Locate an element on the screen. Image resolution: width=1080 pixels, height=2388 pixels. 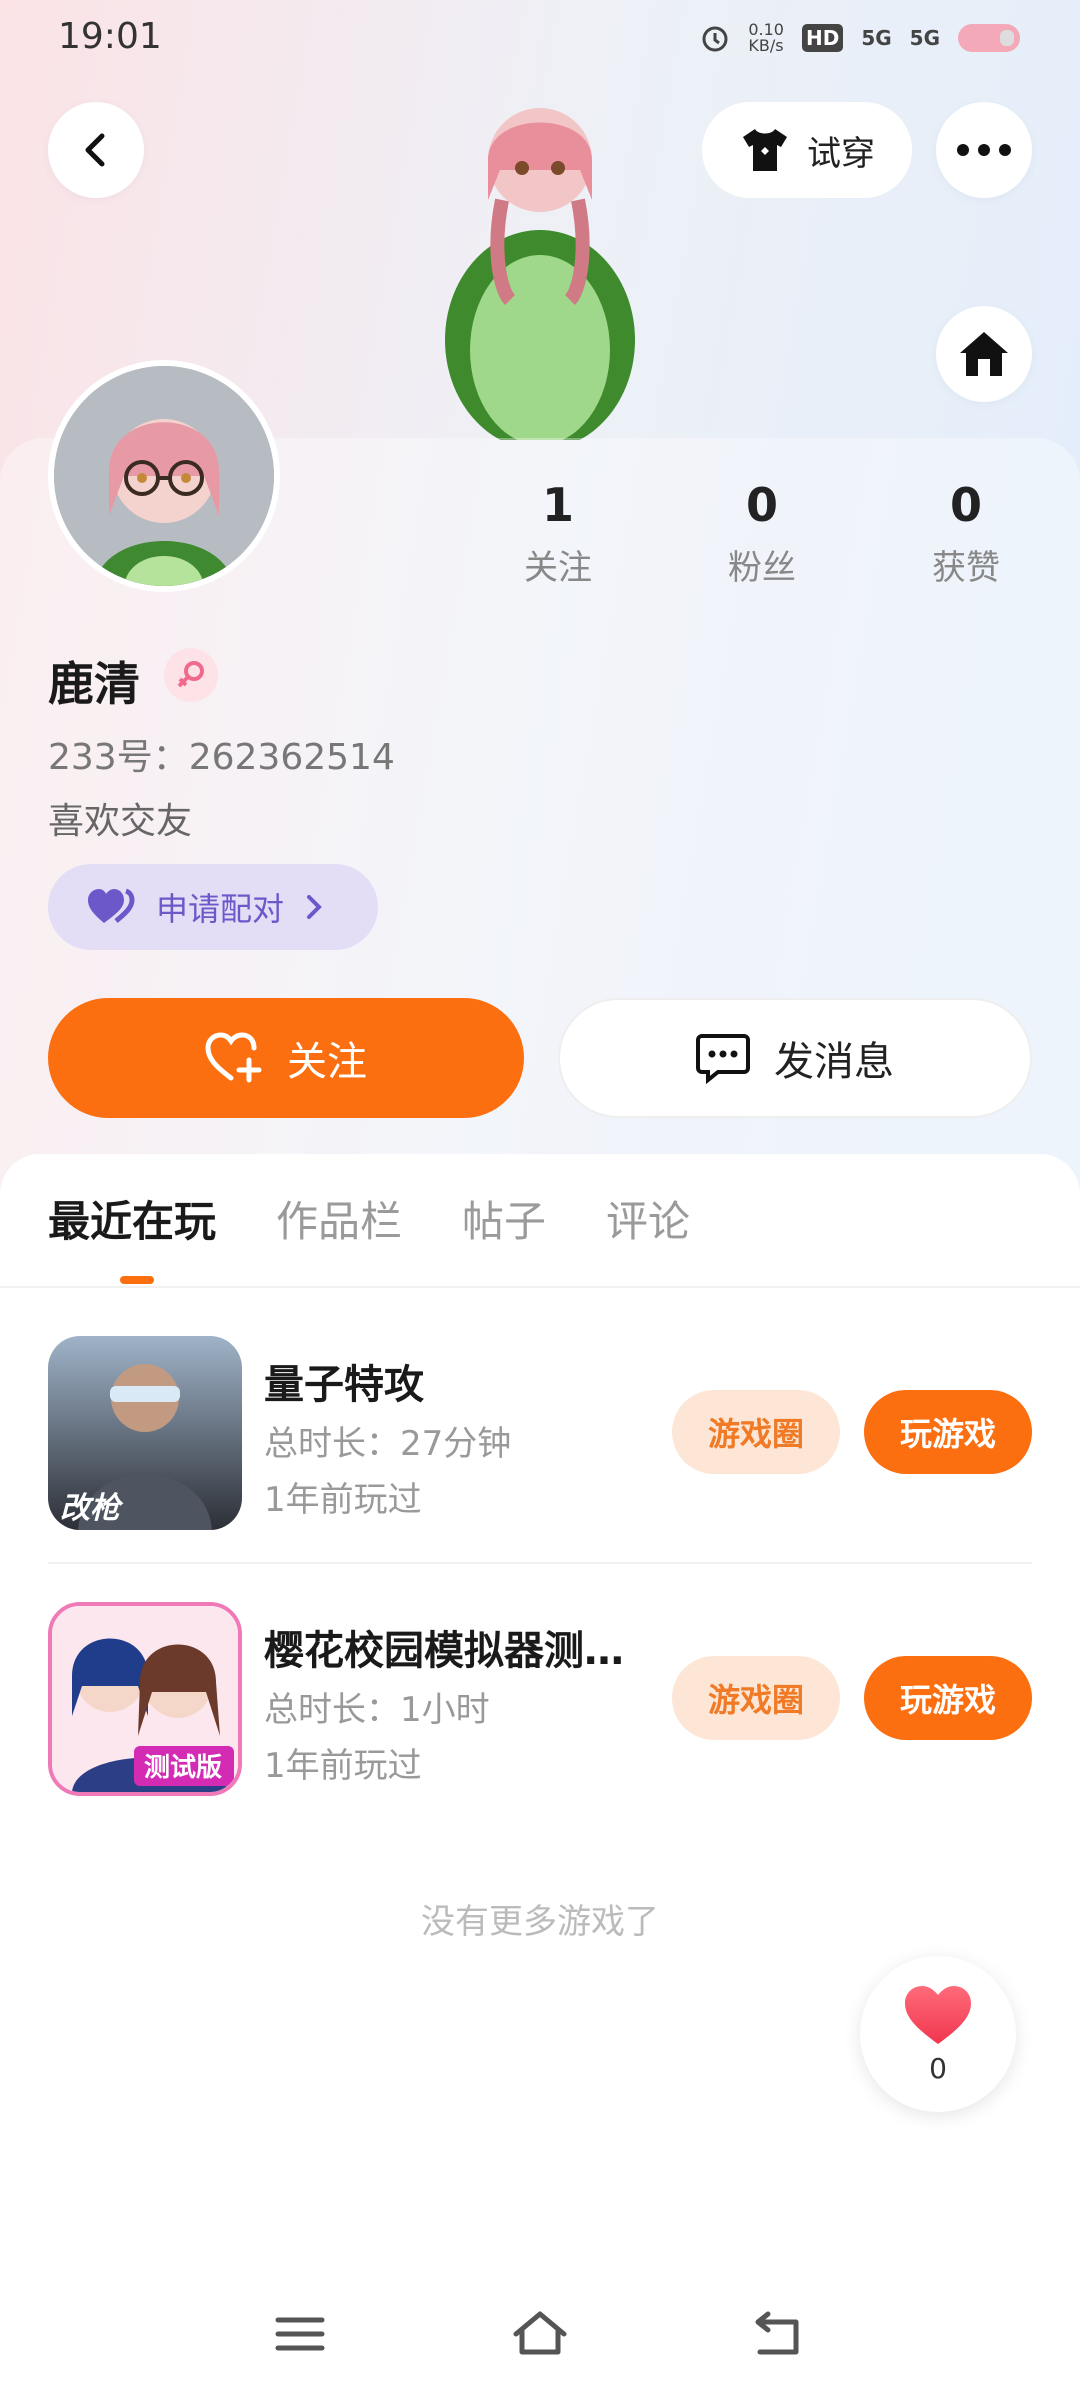
follow-label: 关注 is located at coordinates (327, 1062).